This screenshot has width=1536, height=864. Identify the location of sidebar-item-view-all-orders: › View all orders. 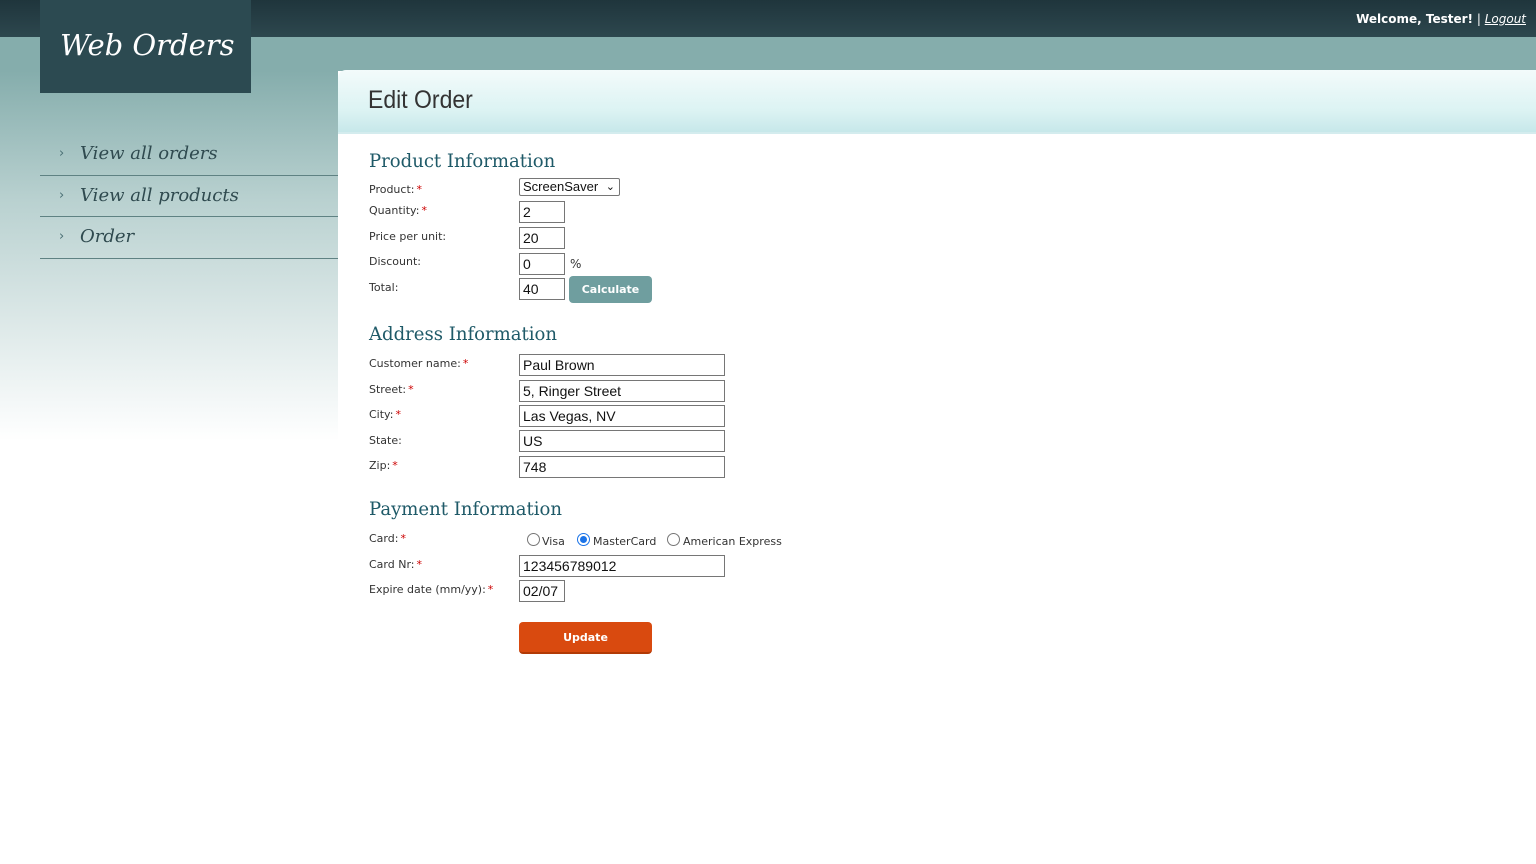
(189, 155).